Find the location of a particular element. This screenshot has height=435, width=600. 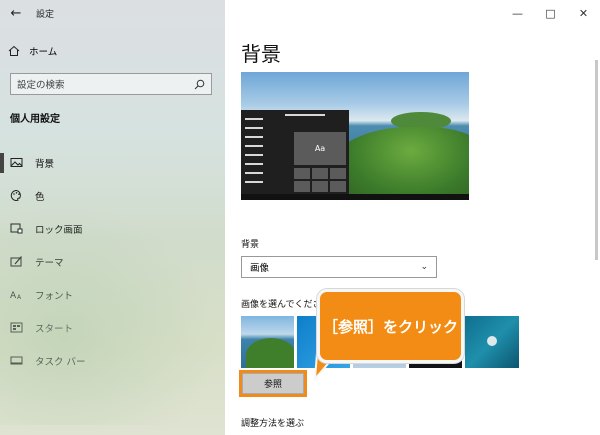

background-select-value: 画像 is located at coordinates (260, 268).